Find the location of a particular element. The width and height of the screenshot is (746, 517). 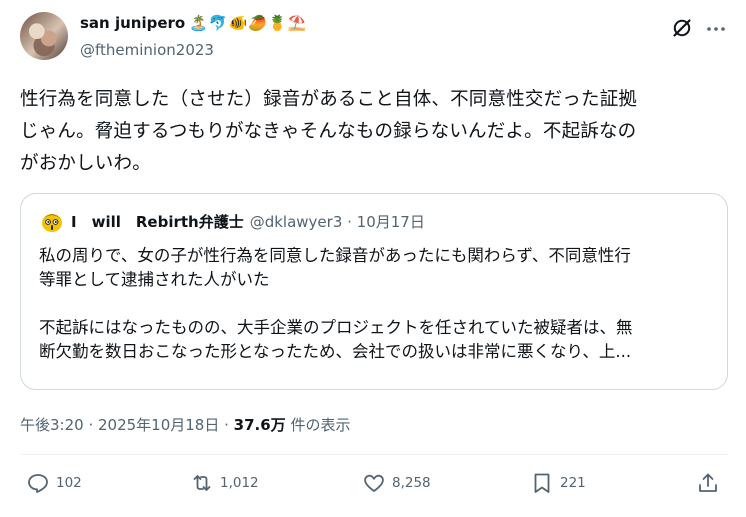

action-bar: 102 1,012 8,258 221 is located at coordinates (373, 488).